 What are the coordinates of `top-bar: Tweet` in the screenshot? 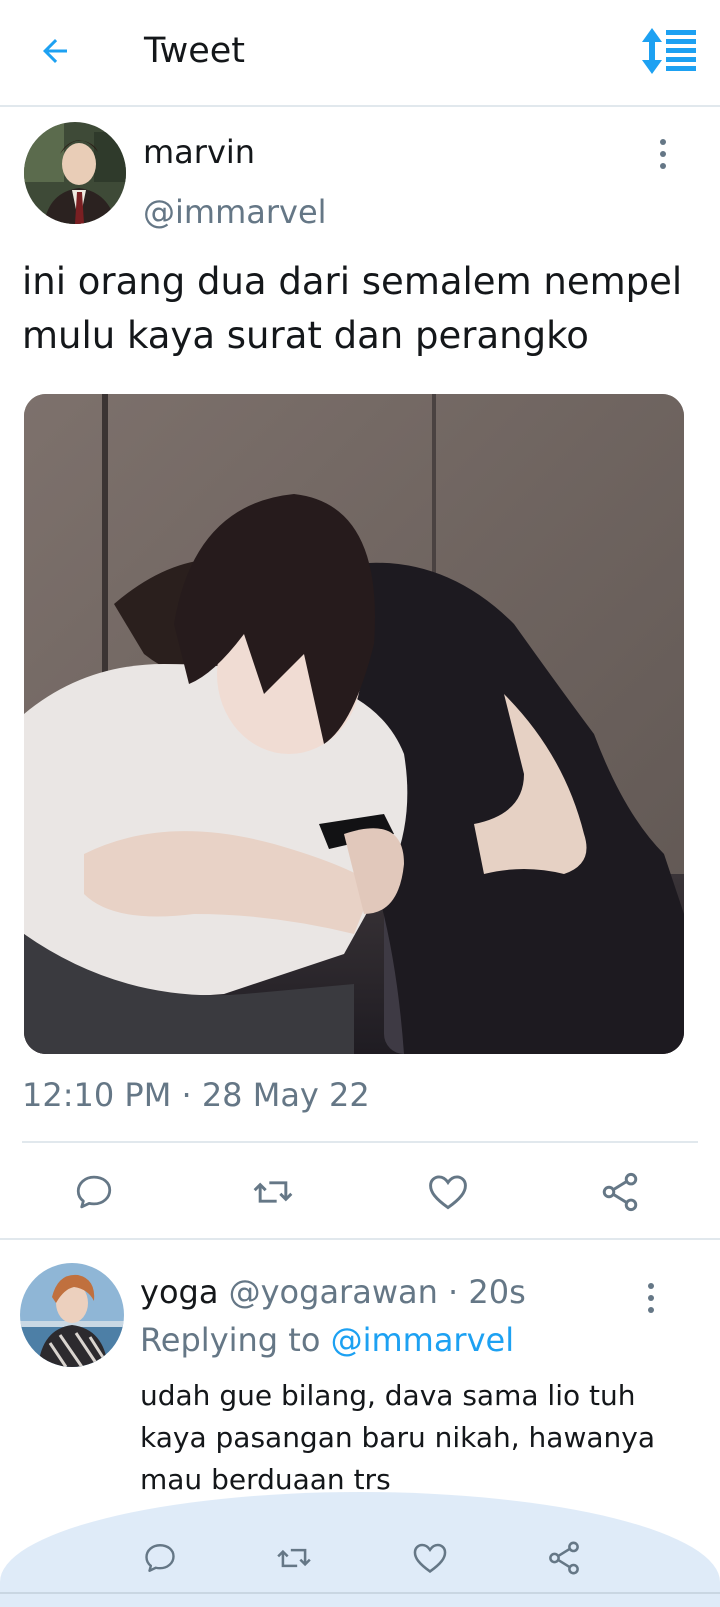 It's located at (360, 53).